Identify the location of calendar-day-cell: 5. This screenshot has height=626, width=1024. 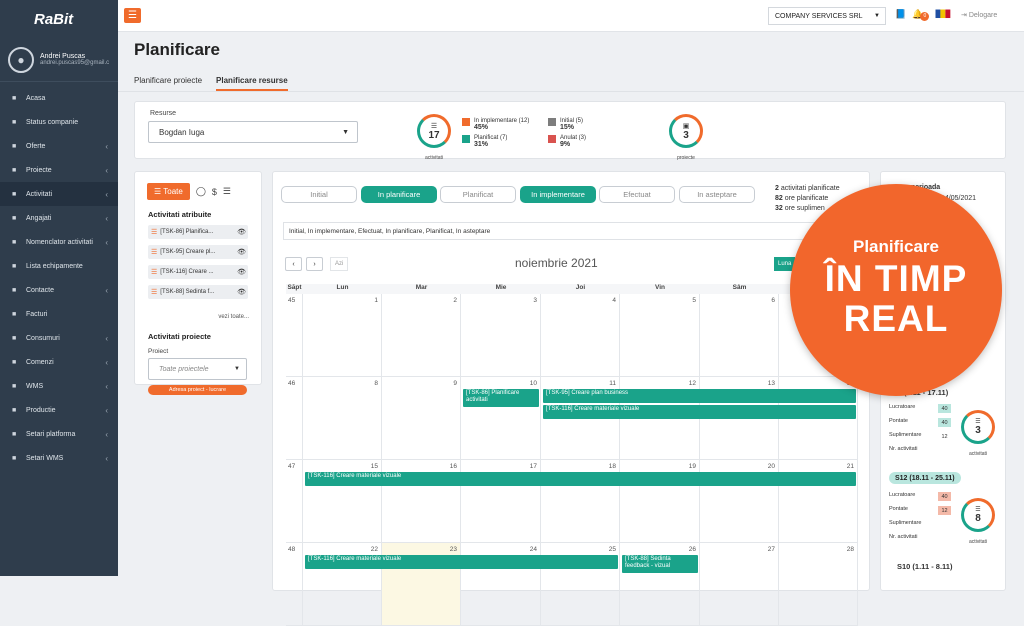
(660, 335).